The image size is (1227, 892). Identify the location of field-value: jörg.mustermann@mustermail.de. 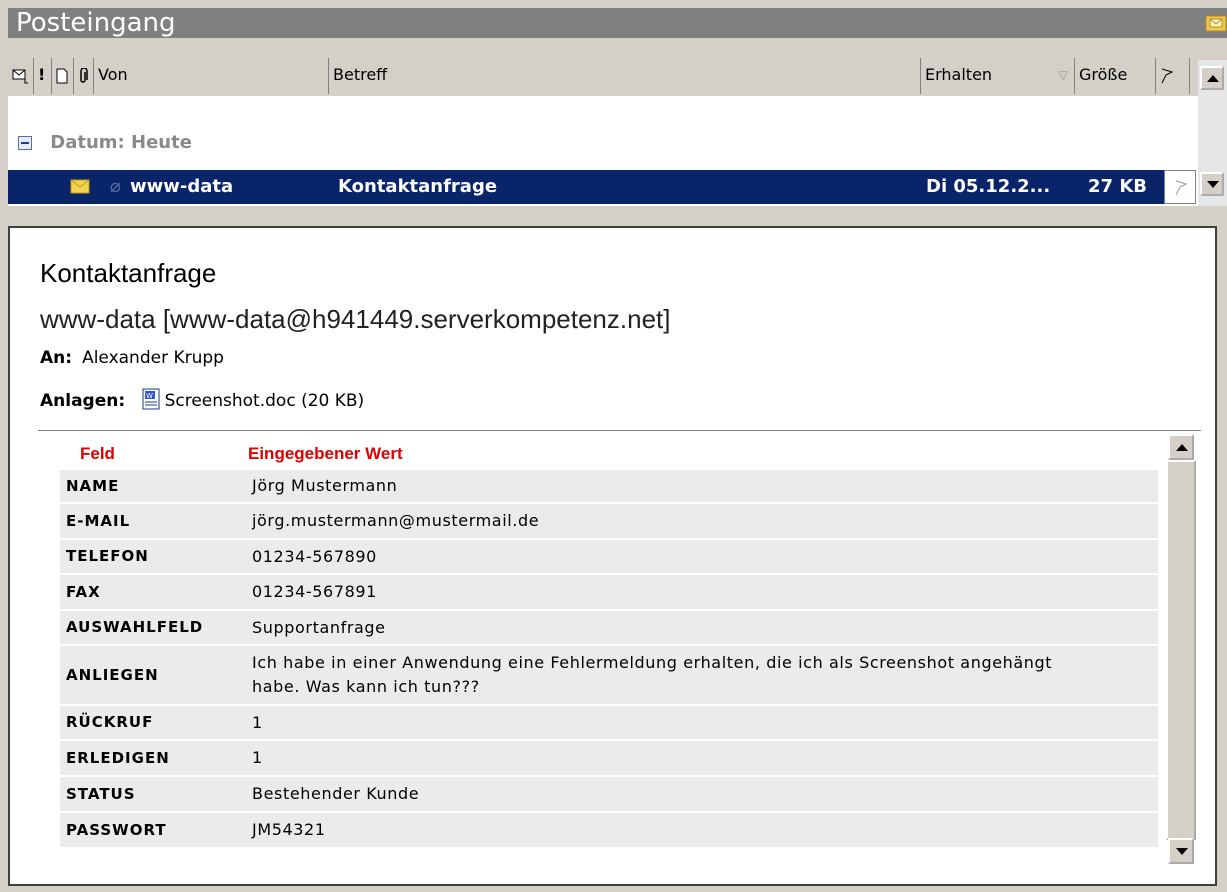
(396, 520).